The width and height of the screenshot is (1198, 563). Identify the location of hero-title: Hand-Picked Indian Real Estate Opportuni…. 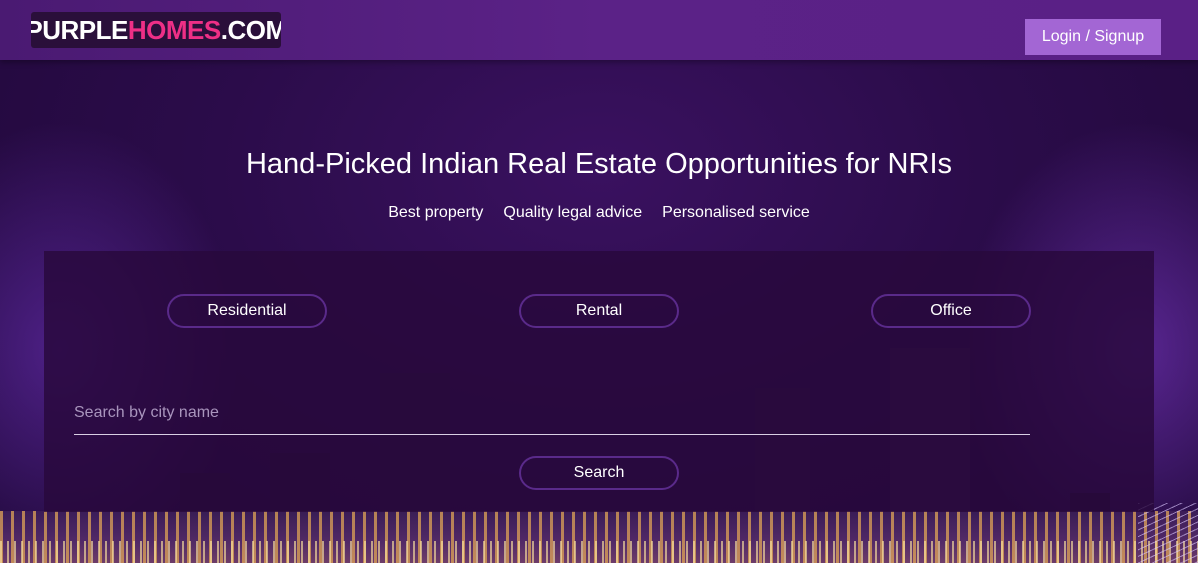
(598, 164).